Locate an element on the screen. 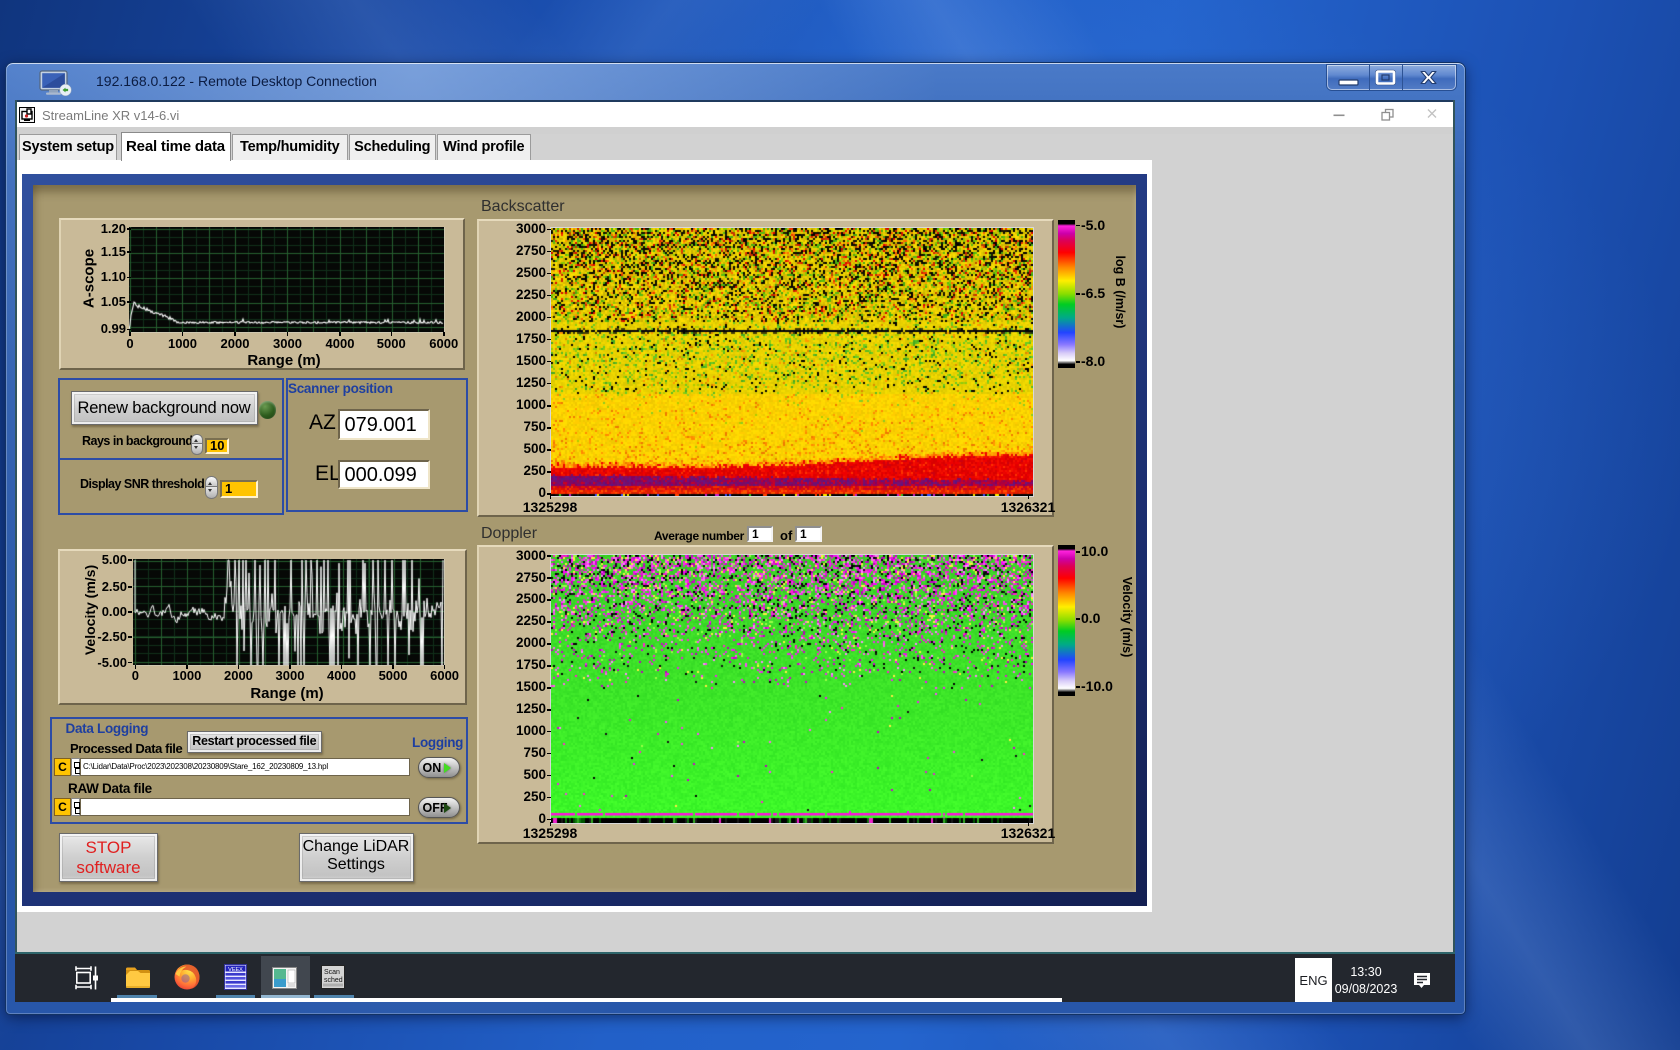 This screenshot has width=1680, height=1050. svg-text: sched is located at coordinates (333, 980).